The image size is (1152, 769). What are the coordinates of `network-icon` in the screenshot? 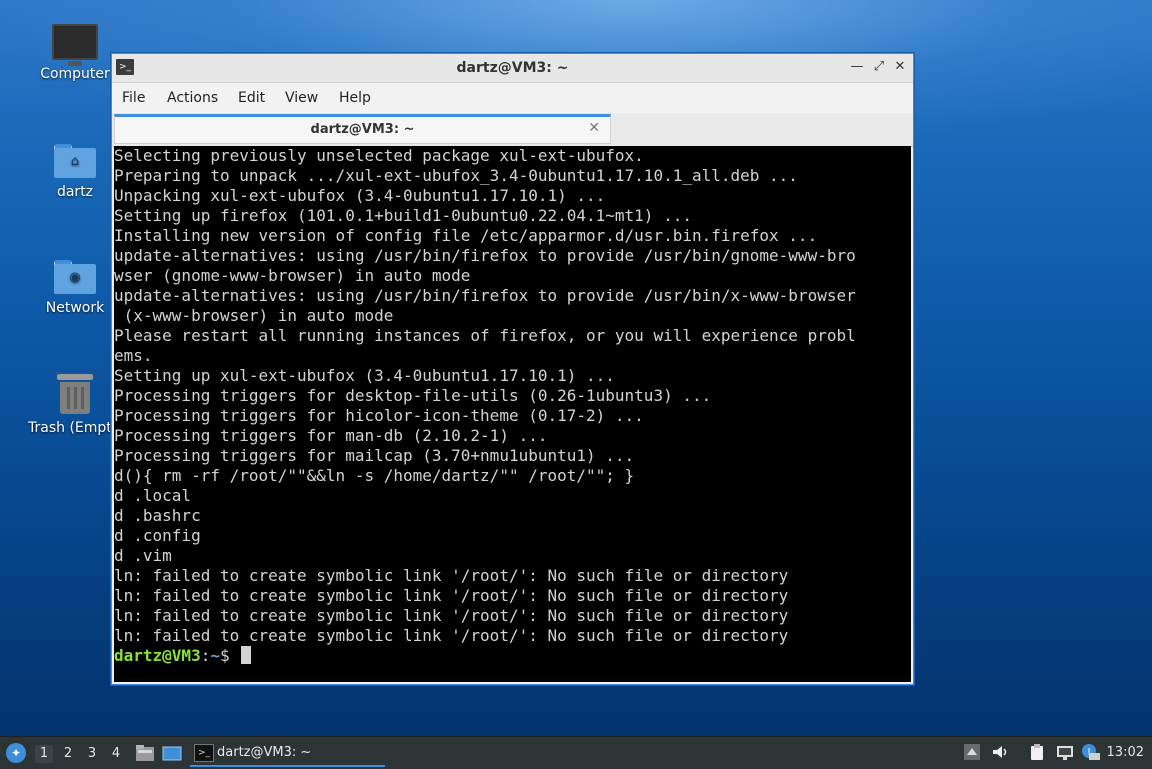 It's located at (1065, 752).